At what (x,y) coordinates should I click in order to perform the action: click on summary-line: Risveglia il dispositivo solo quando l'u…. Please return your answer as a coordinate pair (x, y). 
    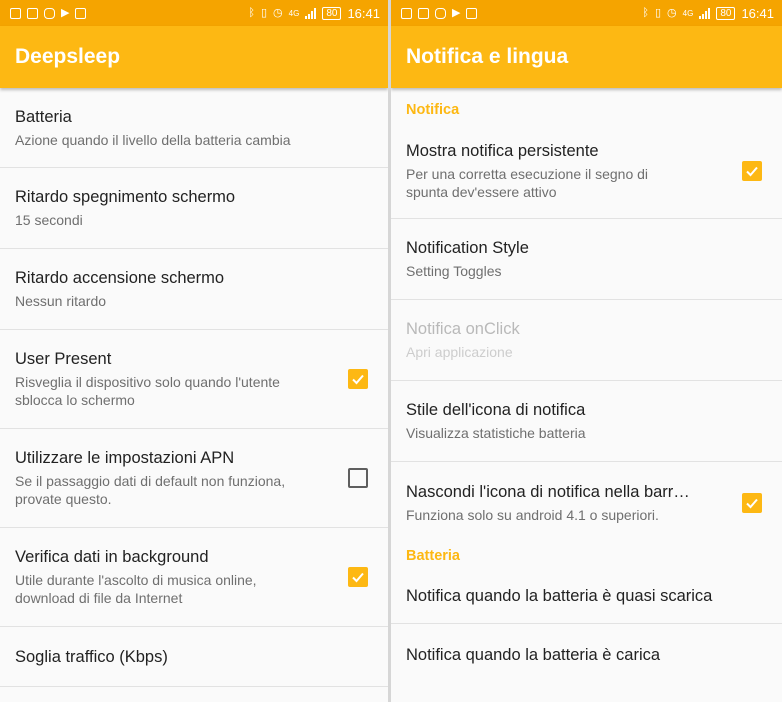
    Looking at the image, I should click on (147, 382).